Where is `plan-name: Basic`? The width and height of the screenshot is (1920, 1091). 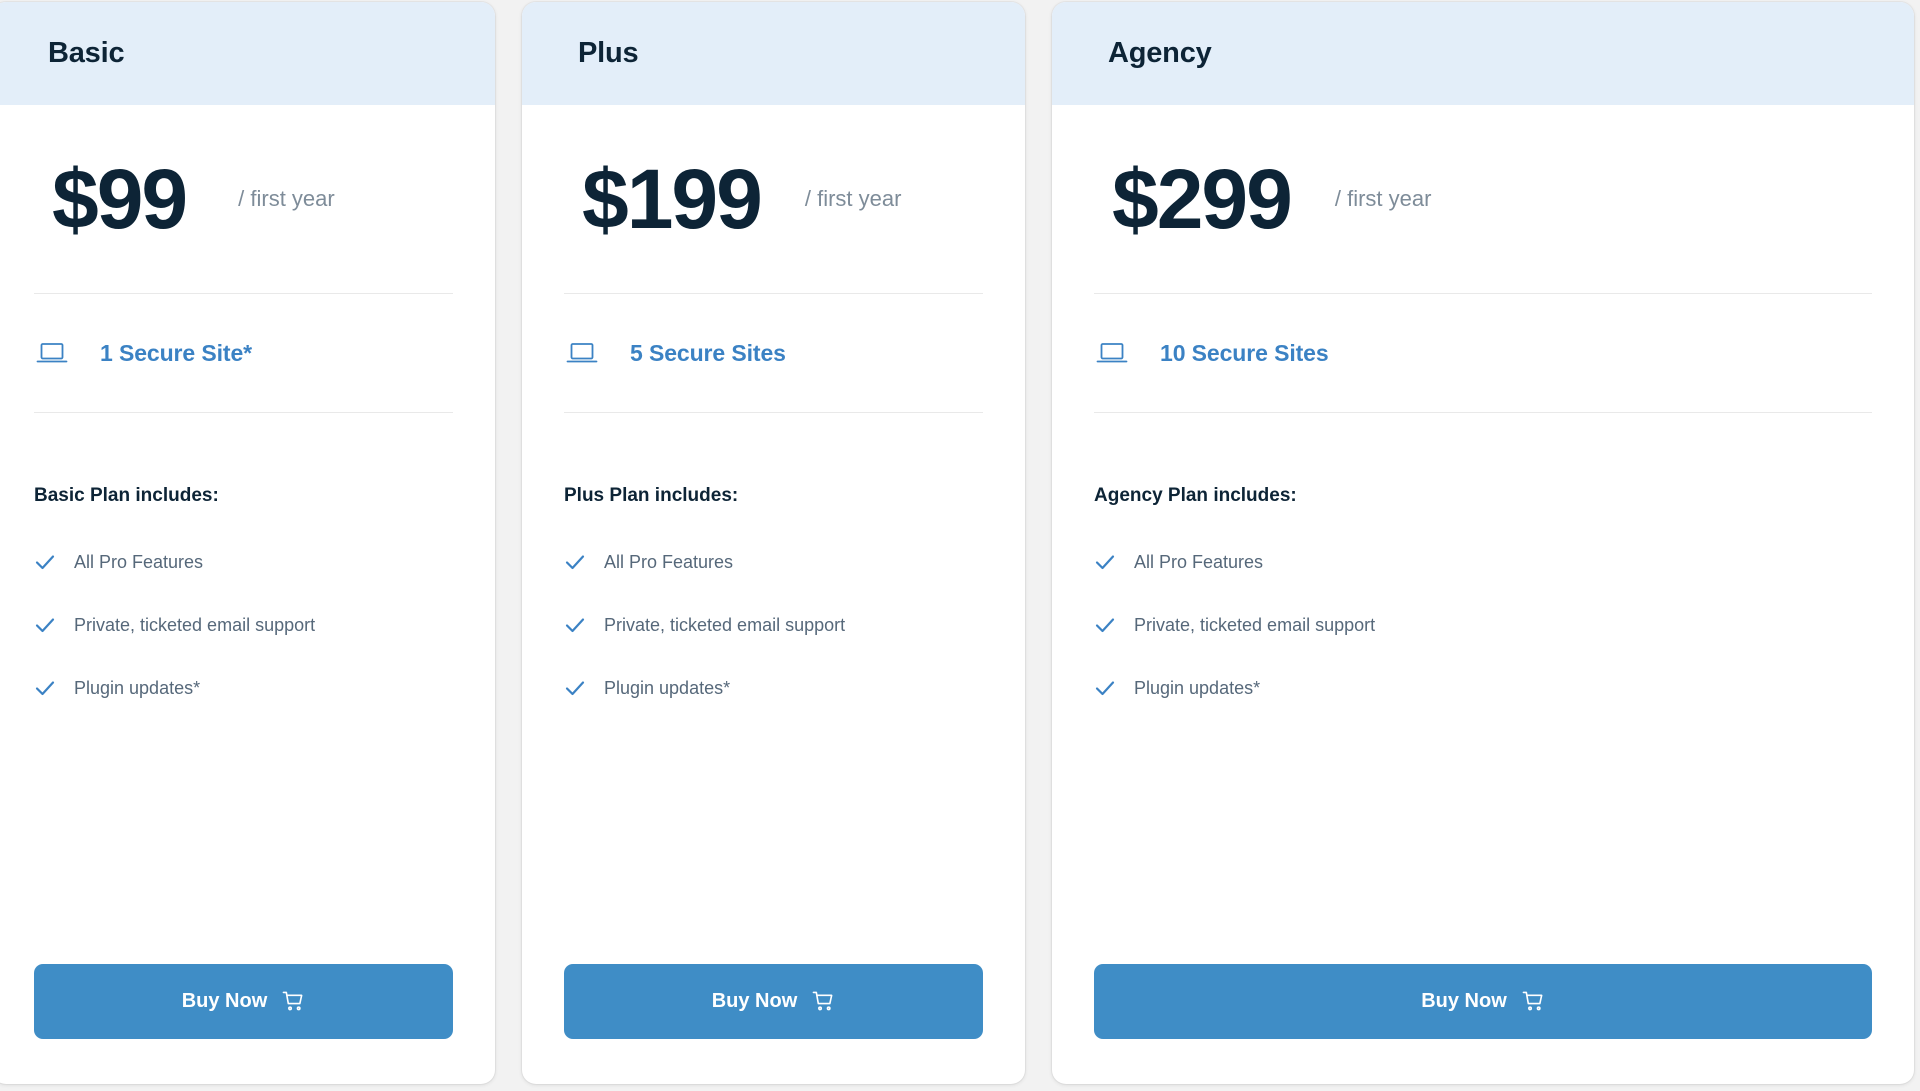
plan-name: Basic is located at coordinates (86, 53).